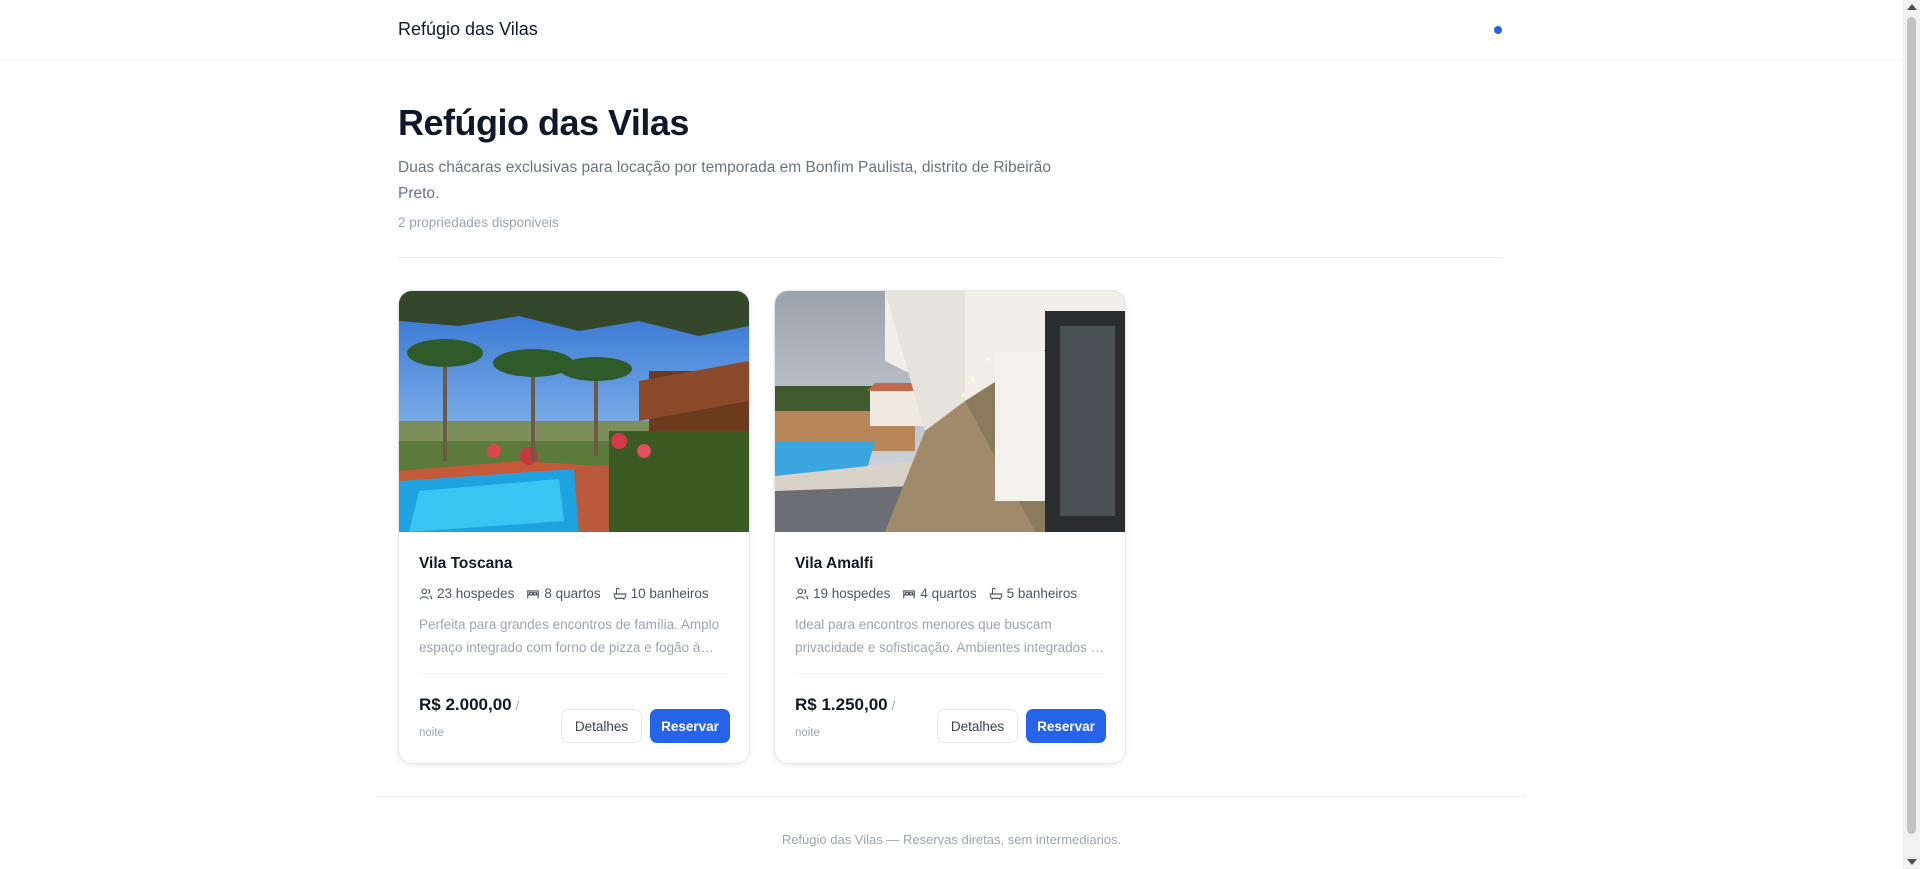 Image resolution: width=1920 pixels, height=869 pixels. What do you see at coordinates (1498, 30) in the screenshot?
I see `status-dot` at bounding box center [1498, 30].